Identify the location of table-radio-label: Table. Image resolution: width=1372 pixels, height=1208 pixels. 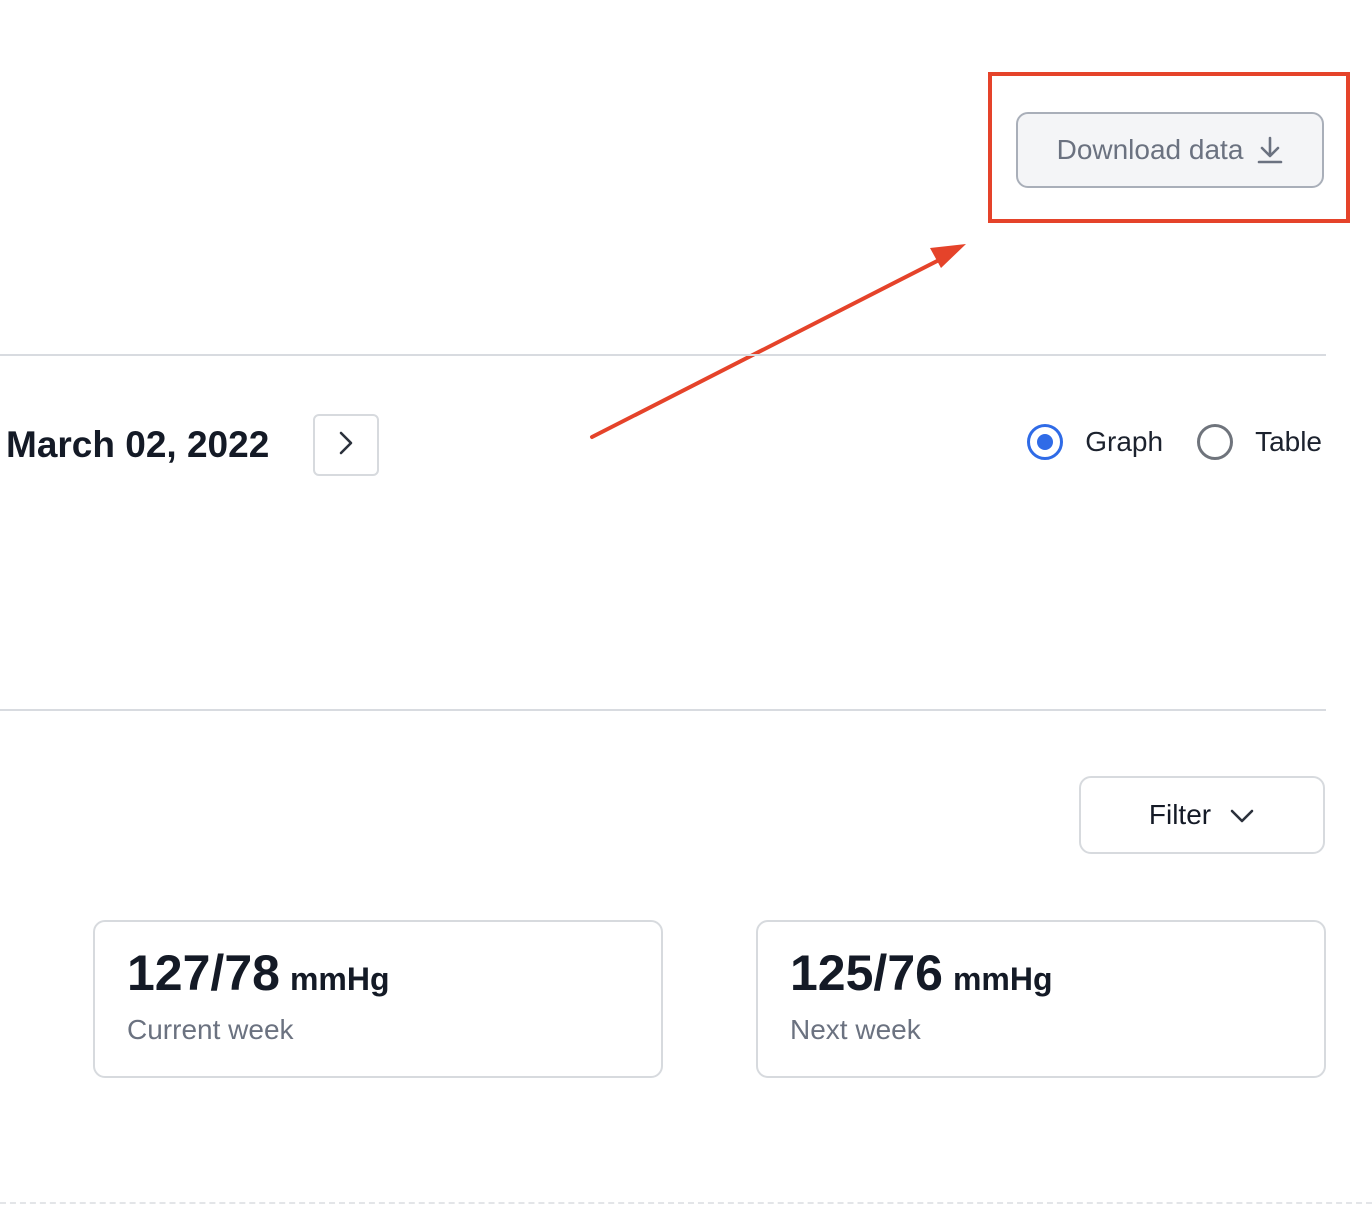
(1288, 441).